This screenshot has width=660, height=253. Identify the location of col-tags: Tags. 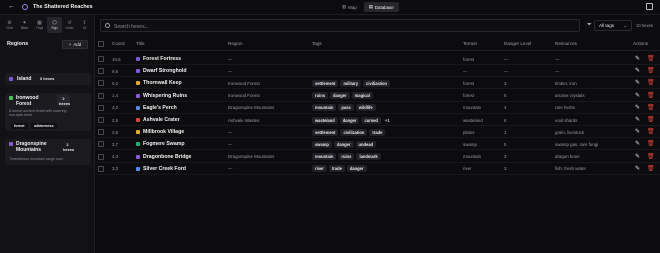
(317, 43).